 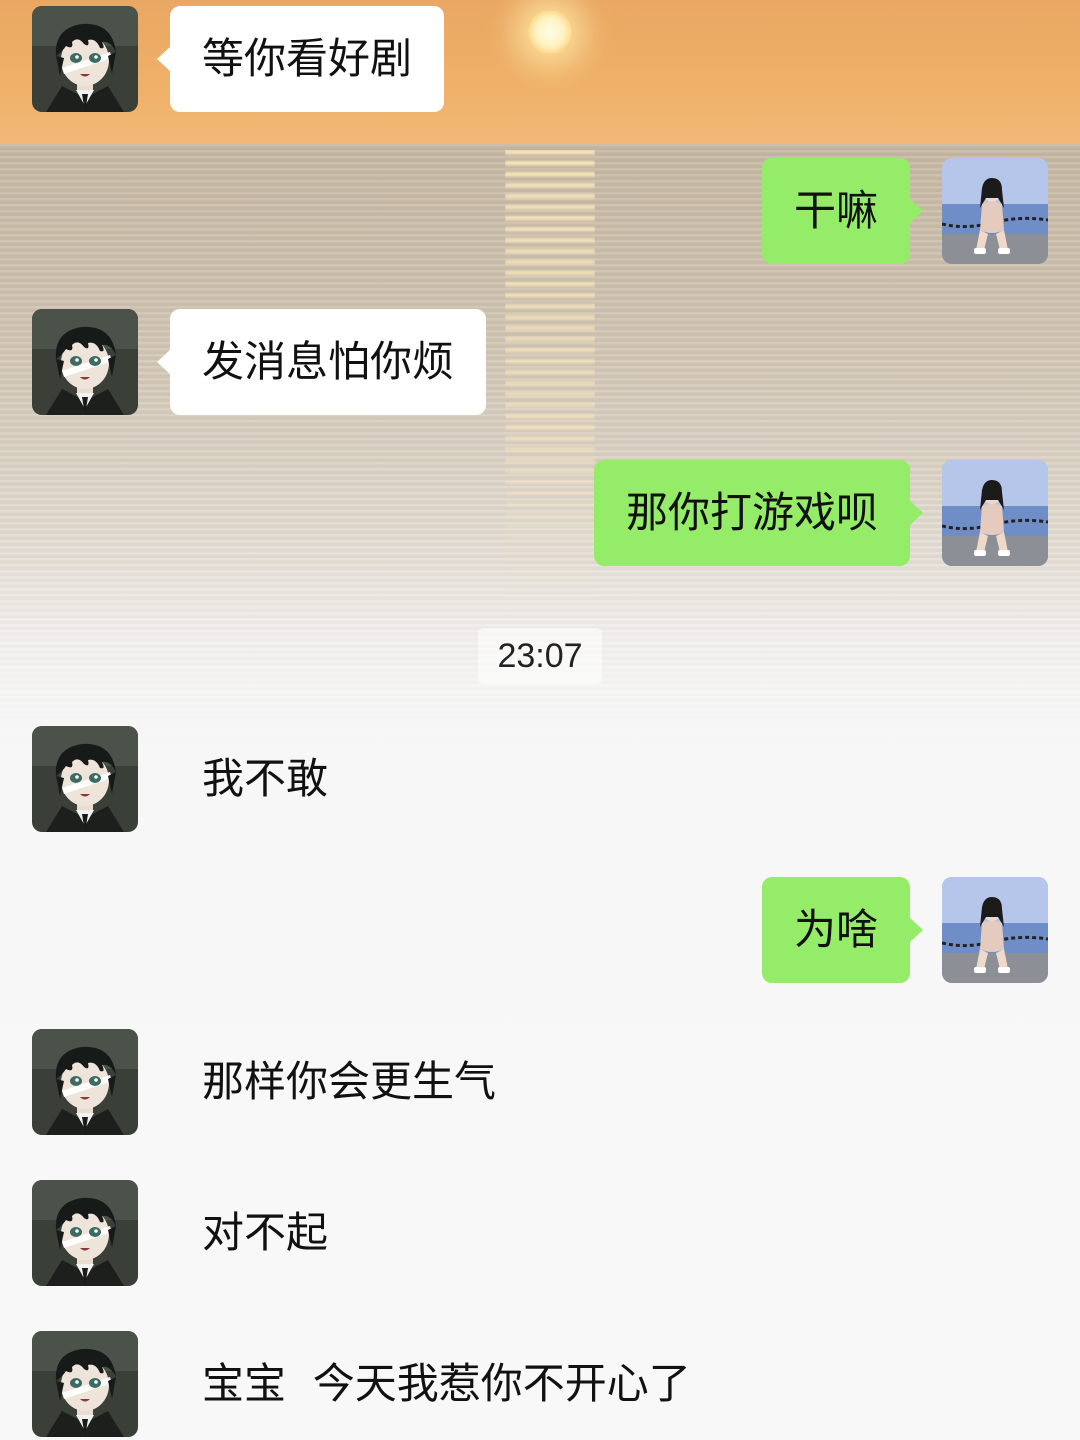 I want to click on outgoing-message-bubble: 干嘛, so click(x=842, y=211).